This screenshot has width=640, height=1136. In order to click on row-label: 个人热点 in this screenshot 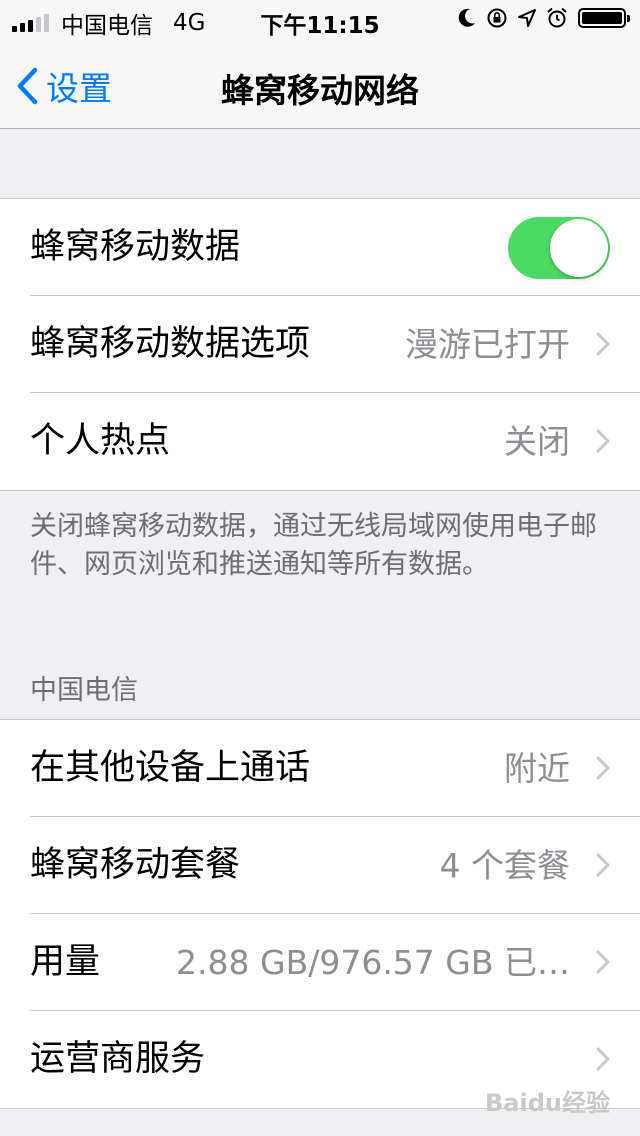, I will do `click(100, 441)`.